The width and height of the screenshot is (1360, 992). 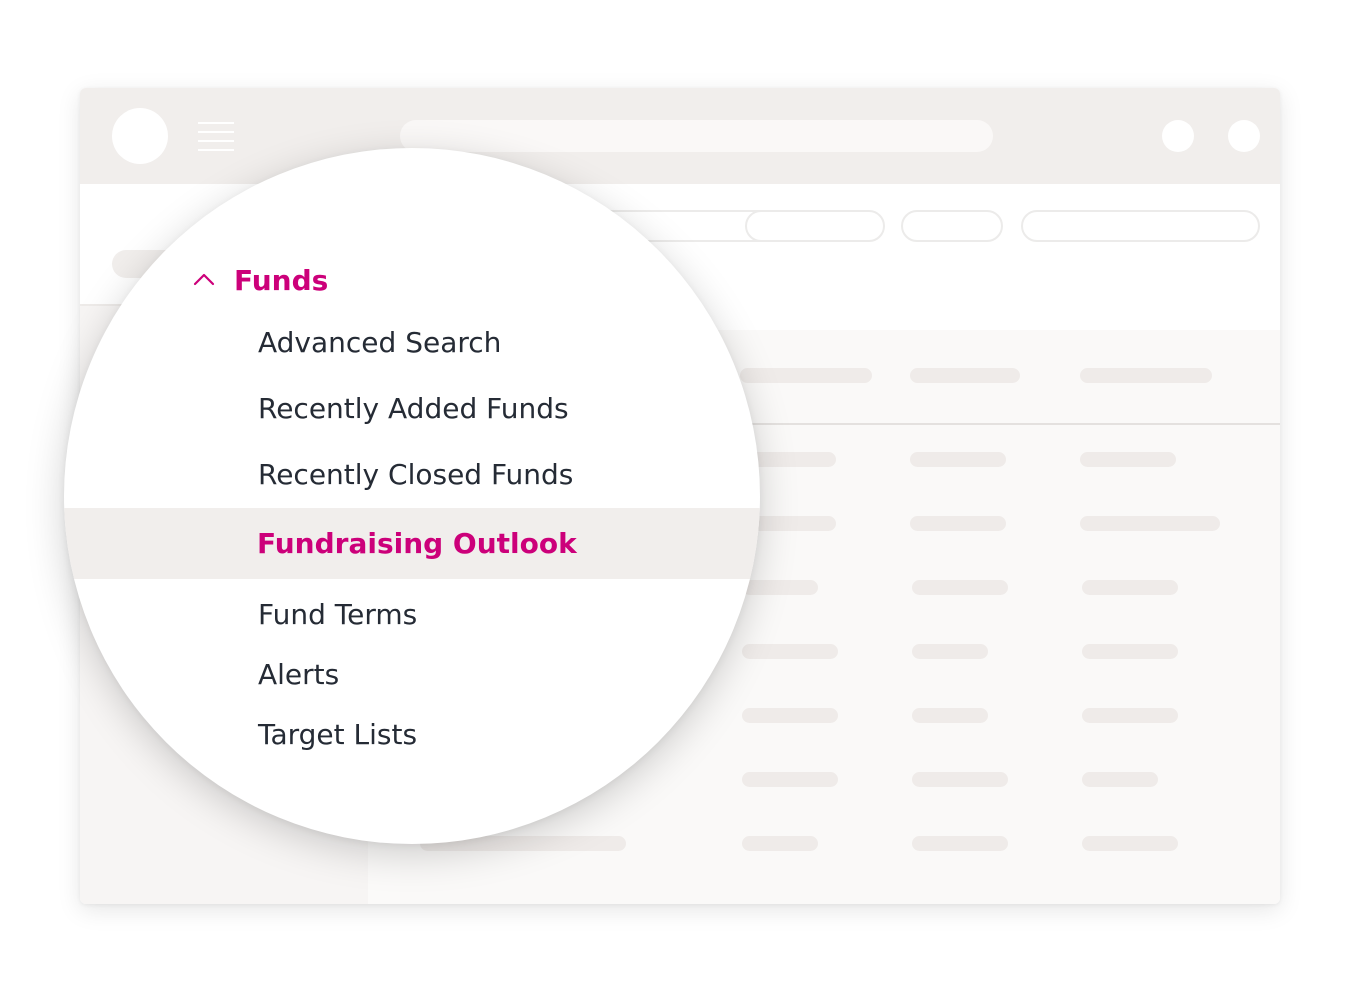 What do you see at coordinates (337, 735) in the screenshot?
I see `menu-item-target-lists: Target Lists` at bounding box center [337, 735].